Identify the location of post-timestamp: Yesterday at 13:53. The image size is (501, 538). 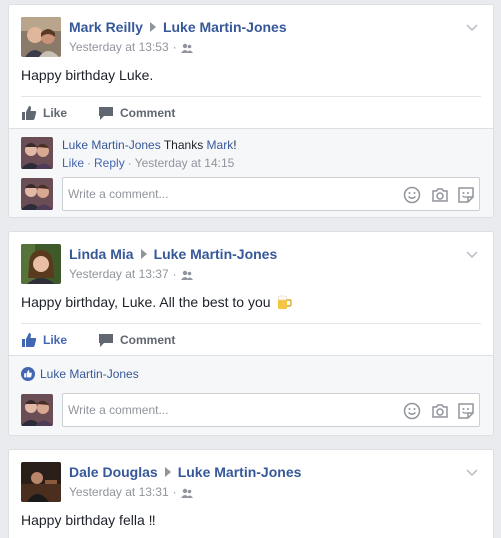
(119, 47).